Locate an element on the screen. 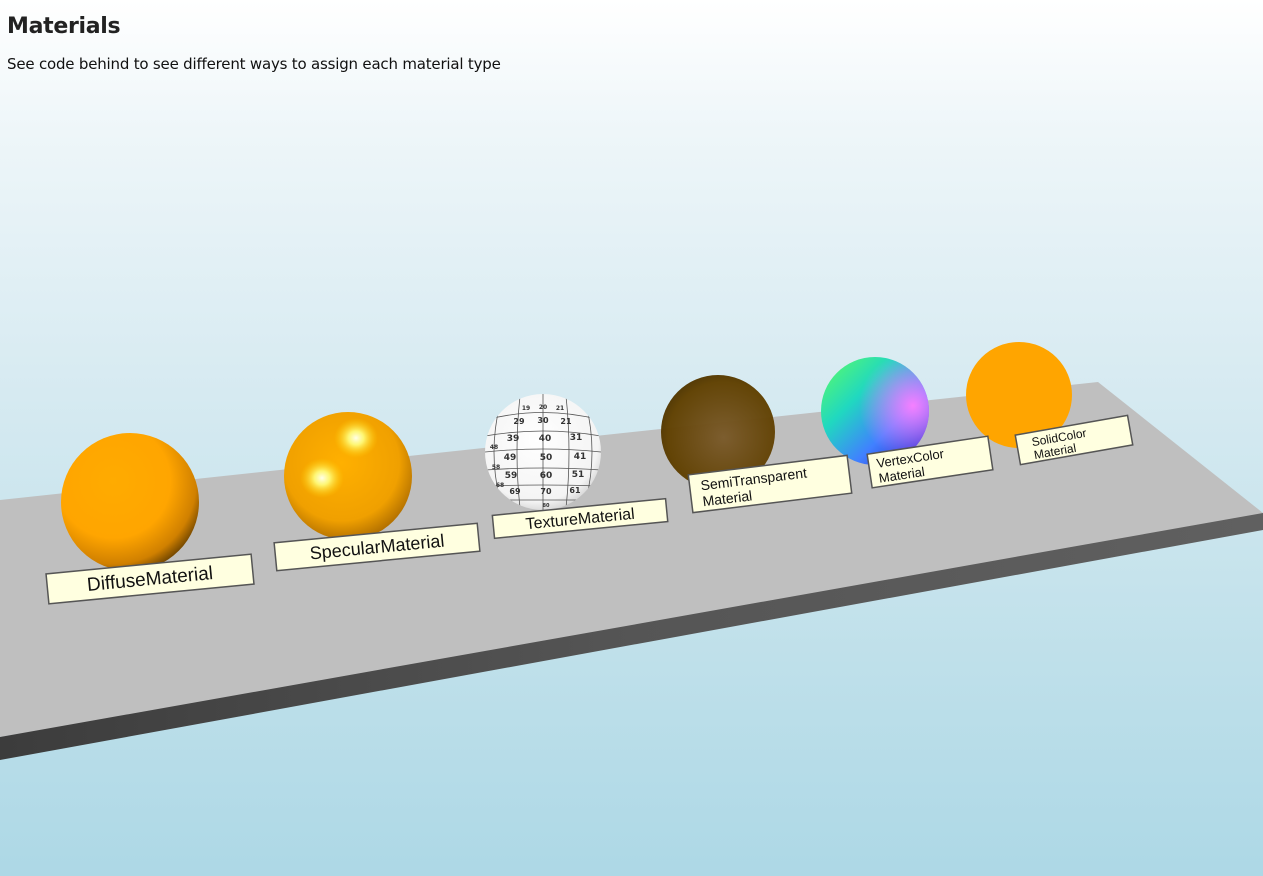 The width and height of the screenshot is (1263, 876). texture-number: 20 is located at coordinates (543, 407).